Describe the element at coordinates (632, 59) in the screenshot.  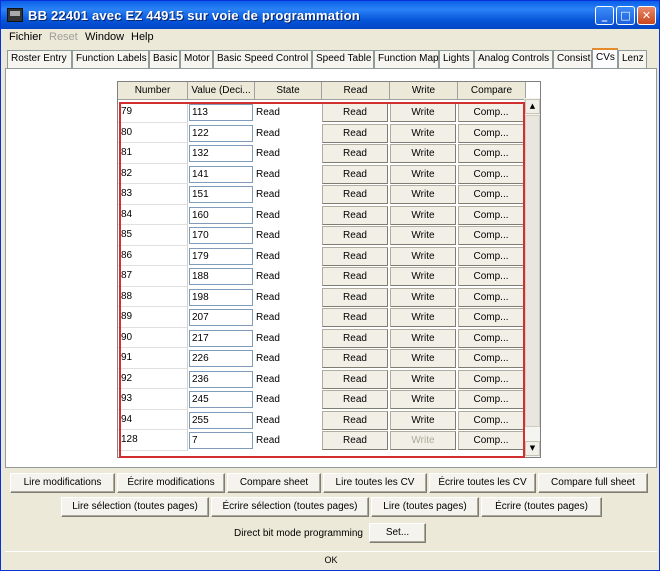
I see `tab-lenz: Lenz` at that location.